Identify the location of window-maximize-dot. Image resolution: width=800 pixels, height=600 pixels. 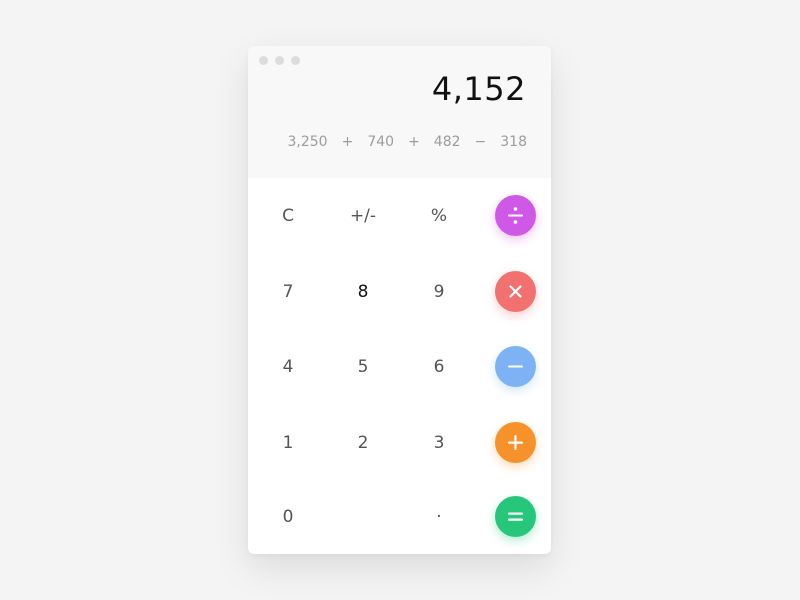
(295, 60).